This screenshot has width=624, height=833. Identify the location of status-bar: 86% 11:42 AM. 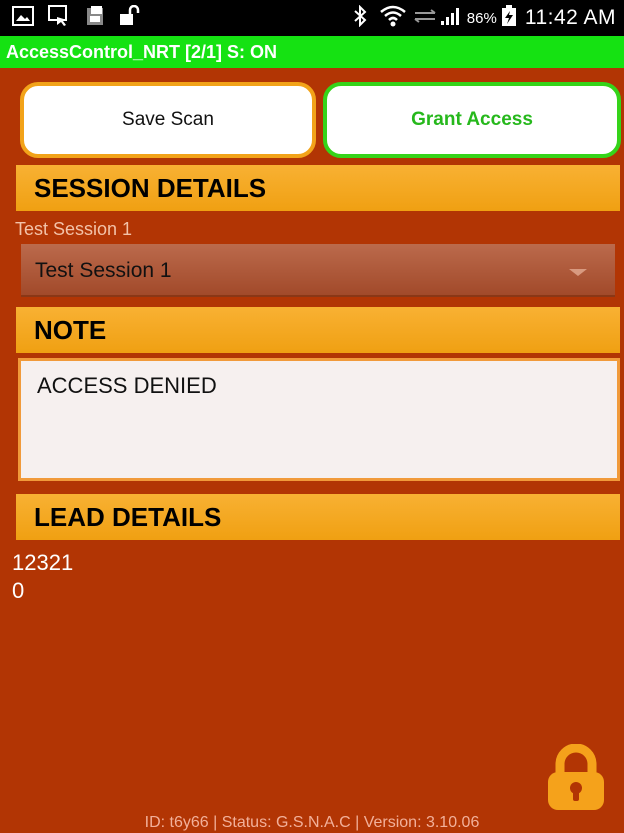
(312, 18).